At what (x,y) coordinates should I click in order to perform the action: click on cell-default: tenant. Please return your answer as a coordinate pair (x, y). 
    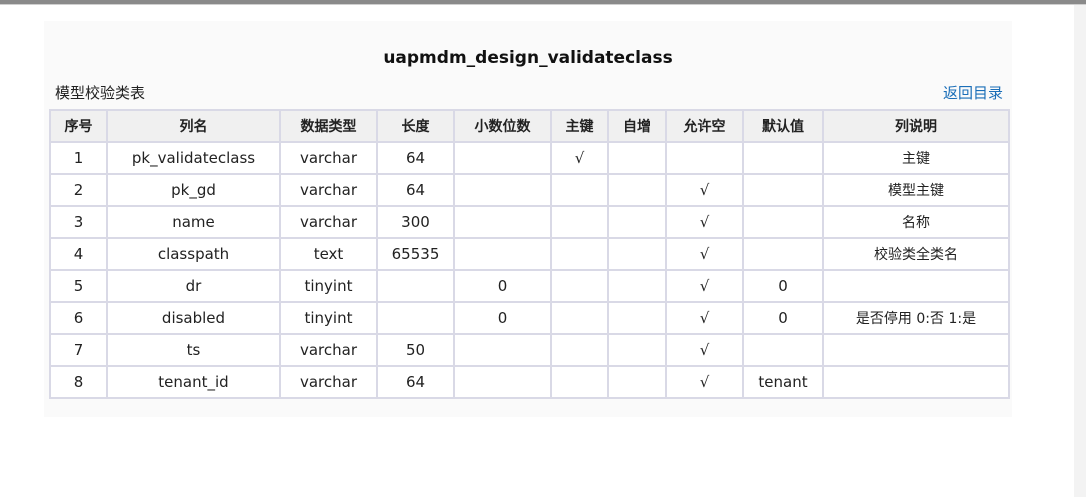
    Looking at the image, I should click on (783, 382).